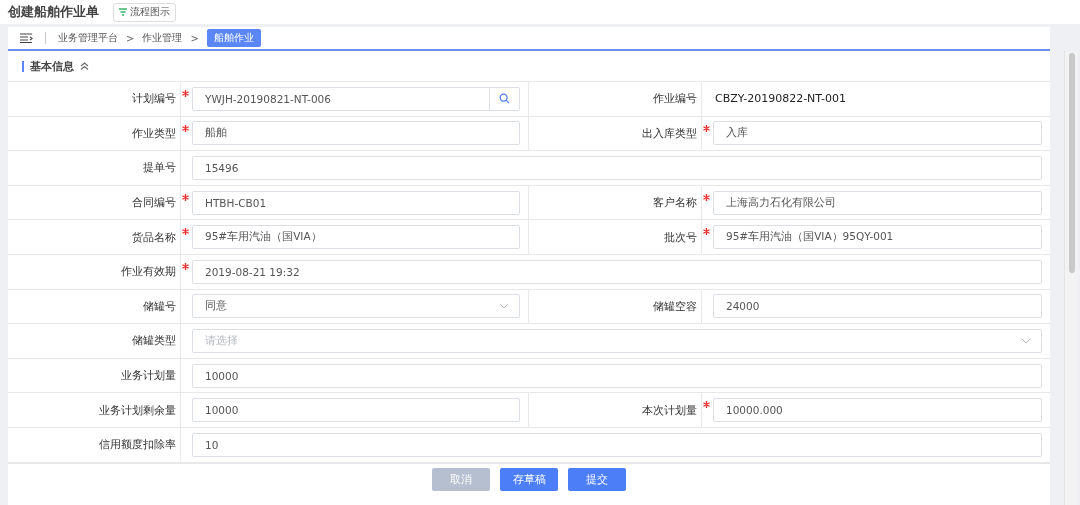 This screenshot has height=505, width=1080. I want to click on select-field: 同意, so click(356, 306).